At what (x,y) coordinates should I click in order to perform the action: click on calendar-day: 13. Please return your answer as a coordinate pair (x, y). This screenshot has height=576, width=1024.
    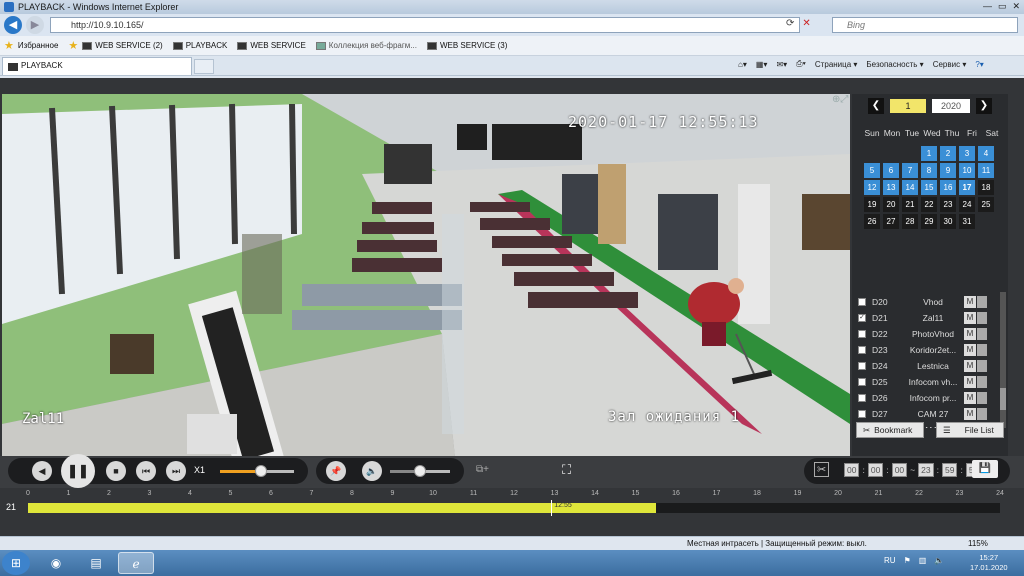
    Looking at the image, I should click on (891, 187).